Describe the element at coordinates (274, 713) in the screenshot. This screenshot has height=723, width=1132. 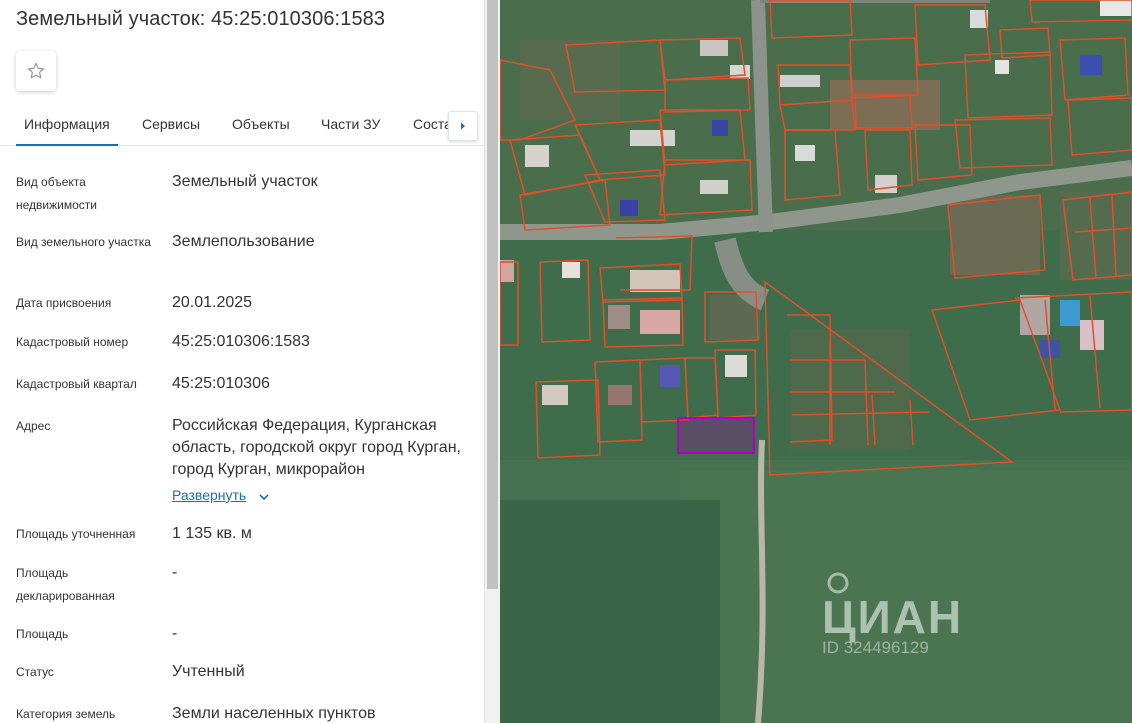
I see `info-value: Земли населенных пунктов` at that location.